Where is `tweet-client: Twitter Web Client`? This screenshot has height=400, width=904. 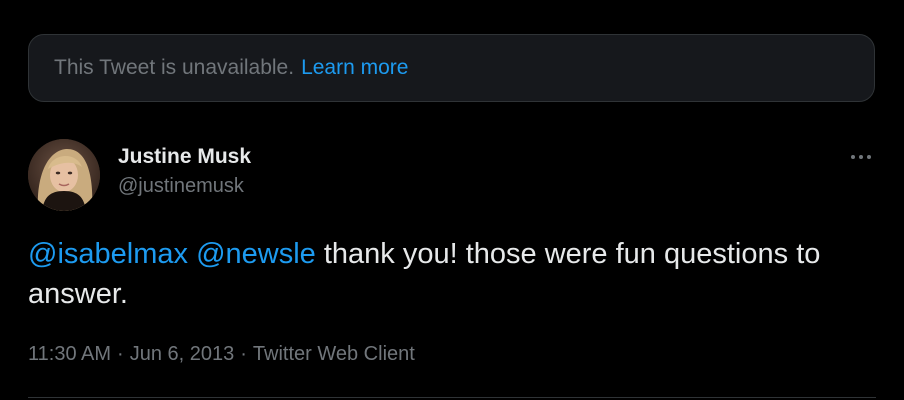
tweet-client: Twitter Web Client is located at coordinates (334, 354).